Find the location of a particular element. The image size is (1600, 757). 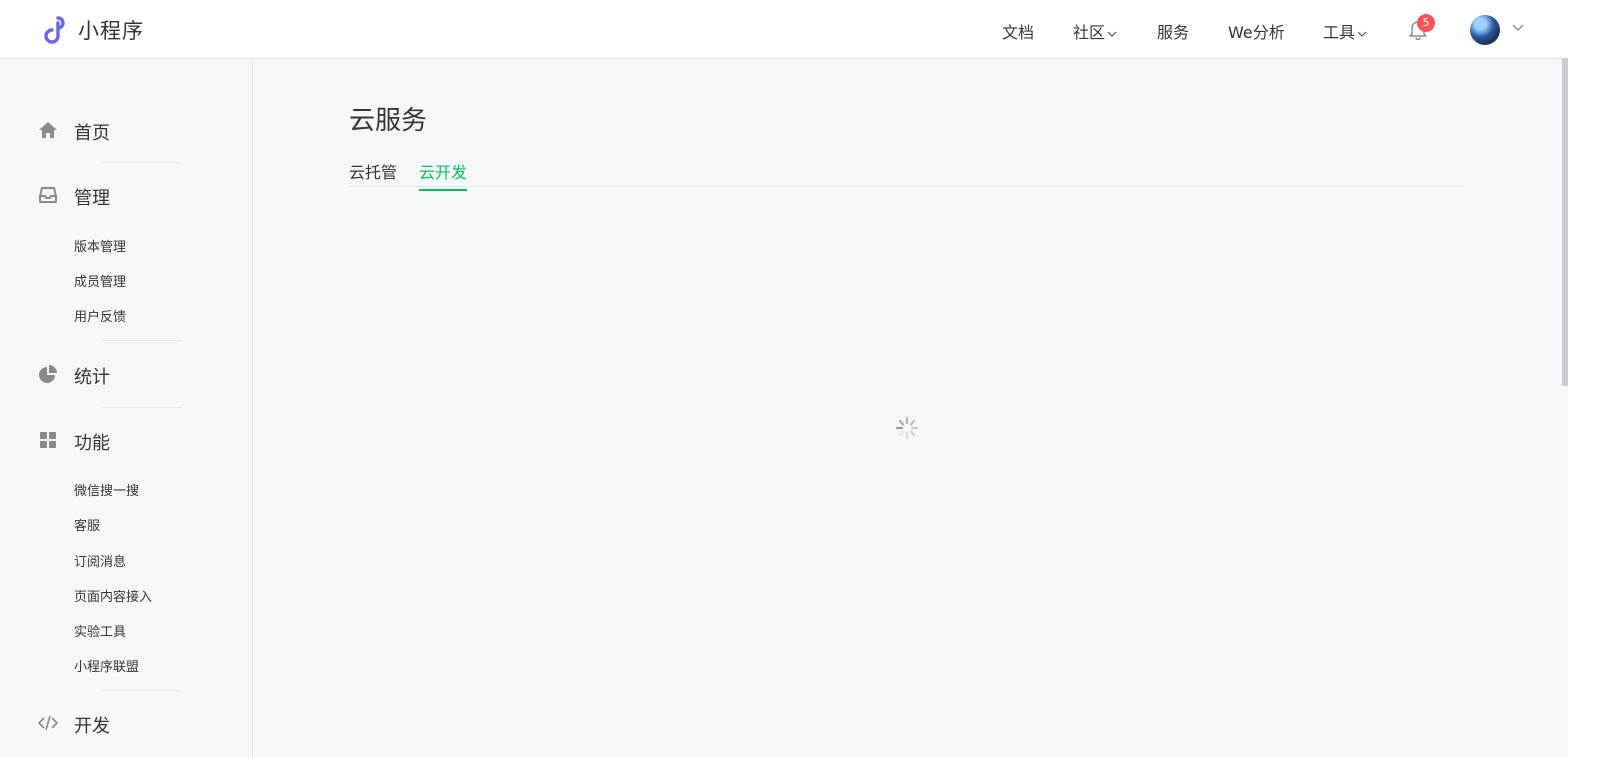

grid-icon is located at coordinates (48, 440).